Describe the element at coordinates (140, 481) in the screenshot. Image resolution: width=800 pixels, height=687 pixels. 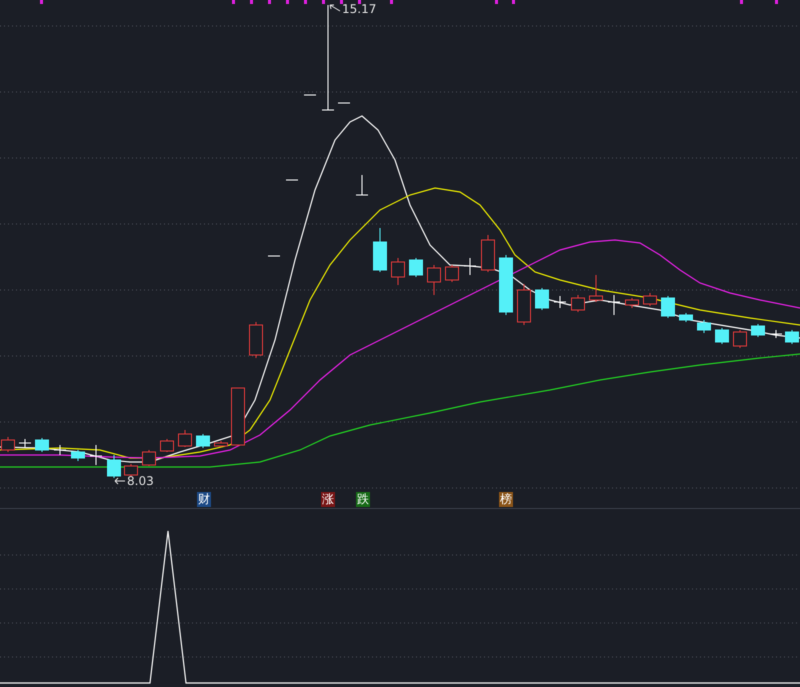
I see `low-price-label: 8.03` at that location.